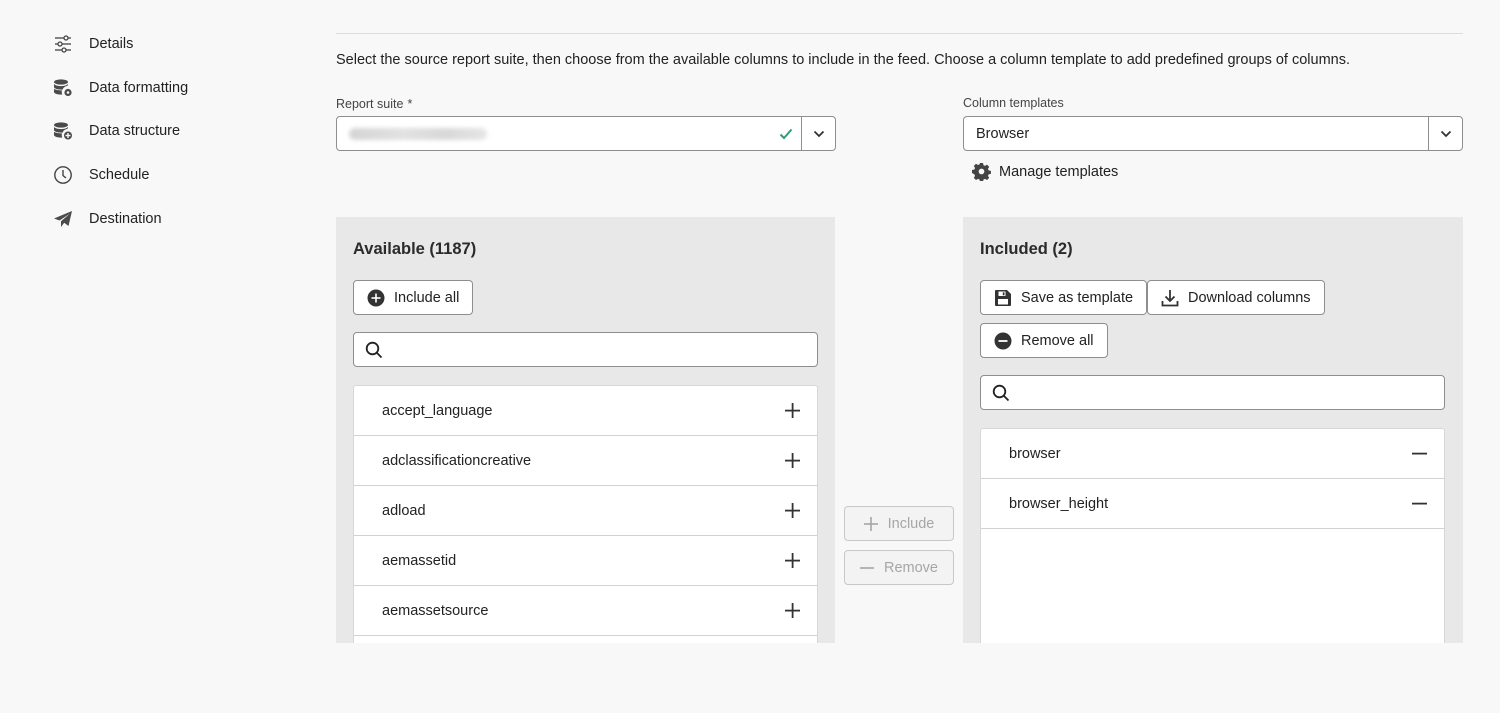 This screenshot has width=1500, height=713. I want to click on sidebar-item-label: Schedule, so click(119, 175).